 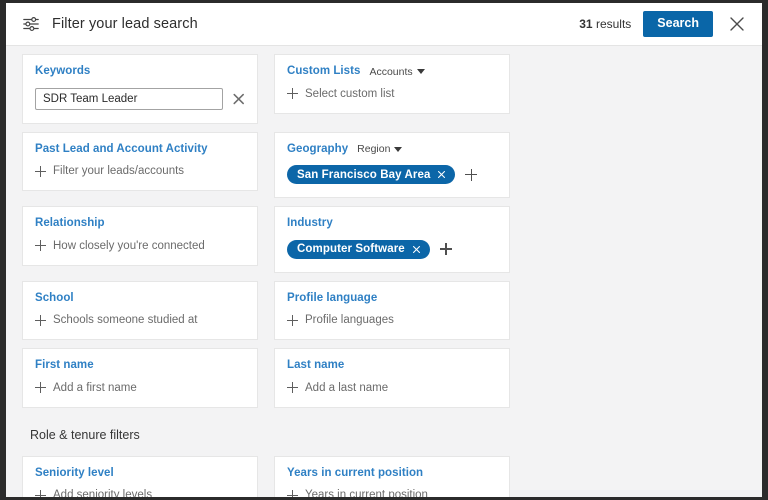 I want to click on filter-card-header: Last name, so click(x=392, y=365).